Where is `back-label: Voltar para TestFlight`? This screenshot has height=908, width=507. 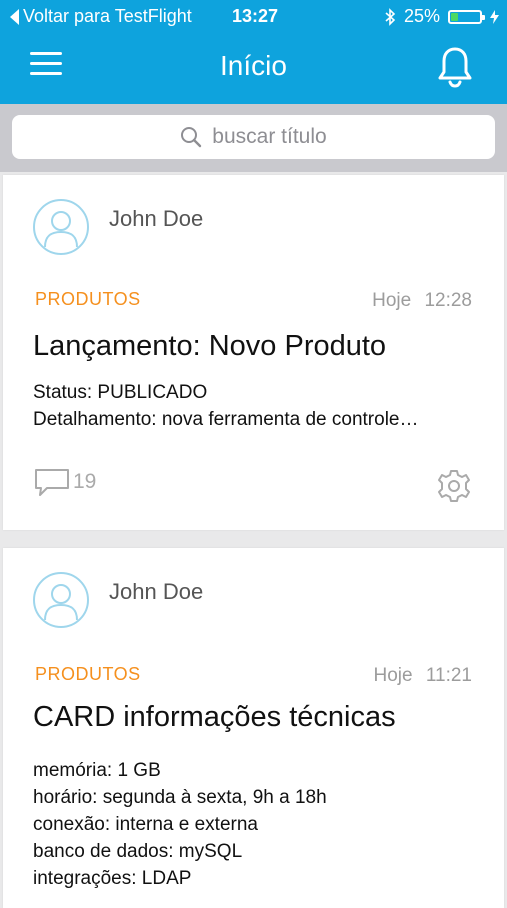
back-label: Voltar para TestFlight is located at coordinates (107, 16).